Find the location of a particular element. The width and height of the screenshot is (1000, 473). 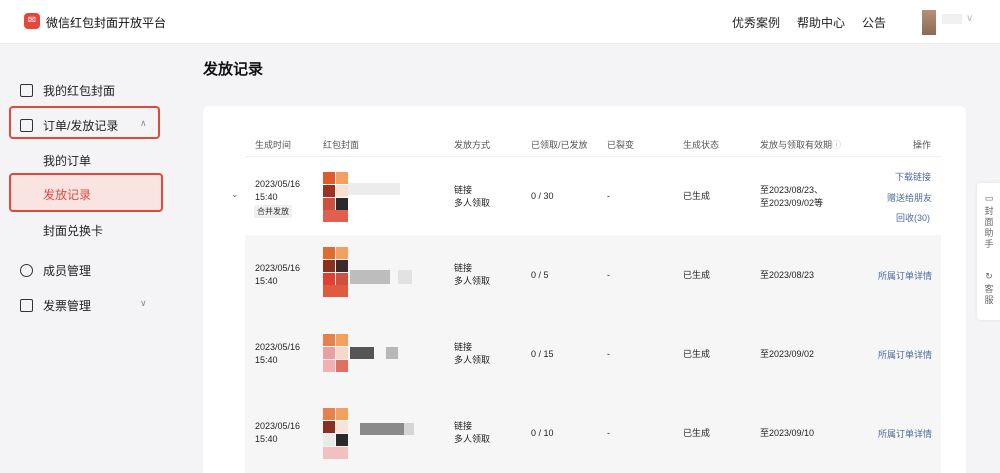

merged-badge: 合并发放 is located at coordinates (273, 211).